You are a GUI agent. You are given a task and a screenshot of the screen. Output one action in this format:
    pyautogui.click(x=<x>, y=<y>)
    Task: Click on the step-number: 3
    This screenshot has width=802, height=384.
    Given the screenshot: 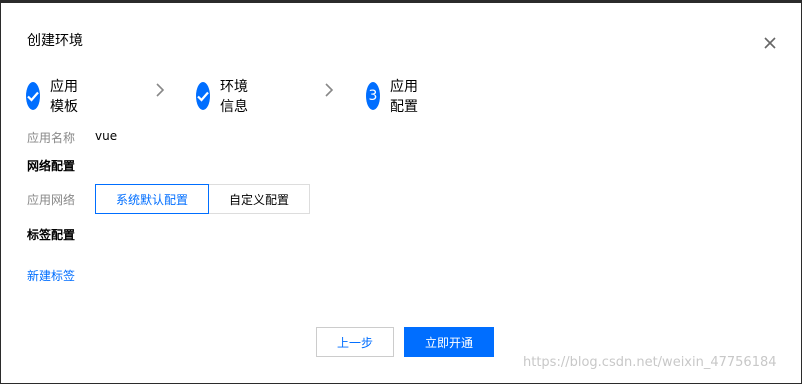 What is the action you would take?
    pyautogui.click(x=373, y=96)
    